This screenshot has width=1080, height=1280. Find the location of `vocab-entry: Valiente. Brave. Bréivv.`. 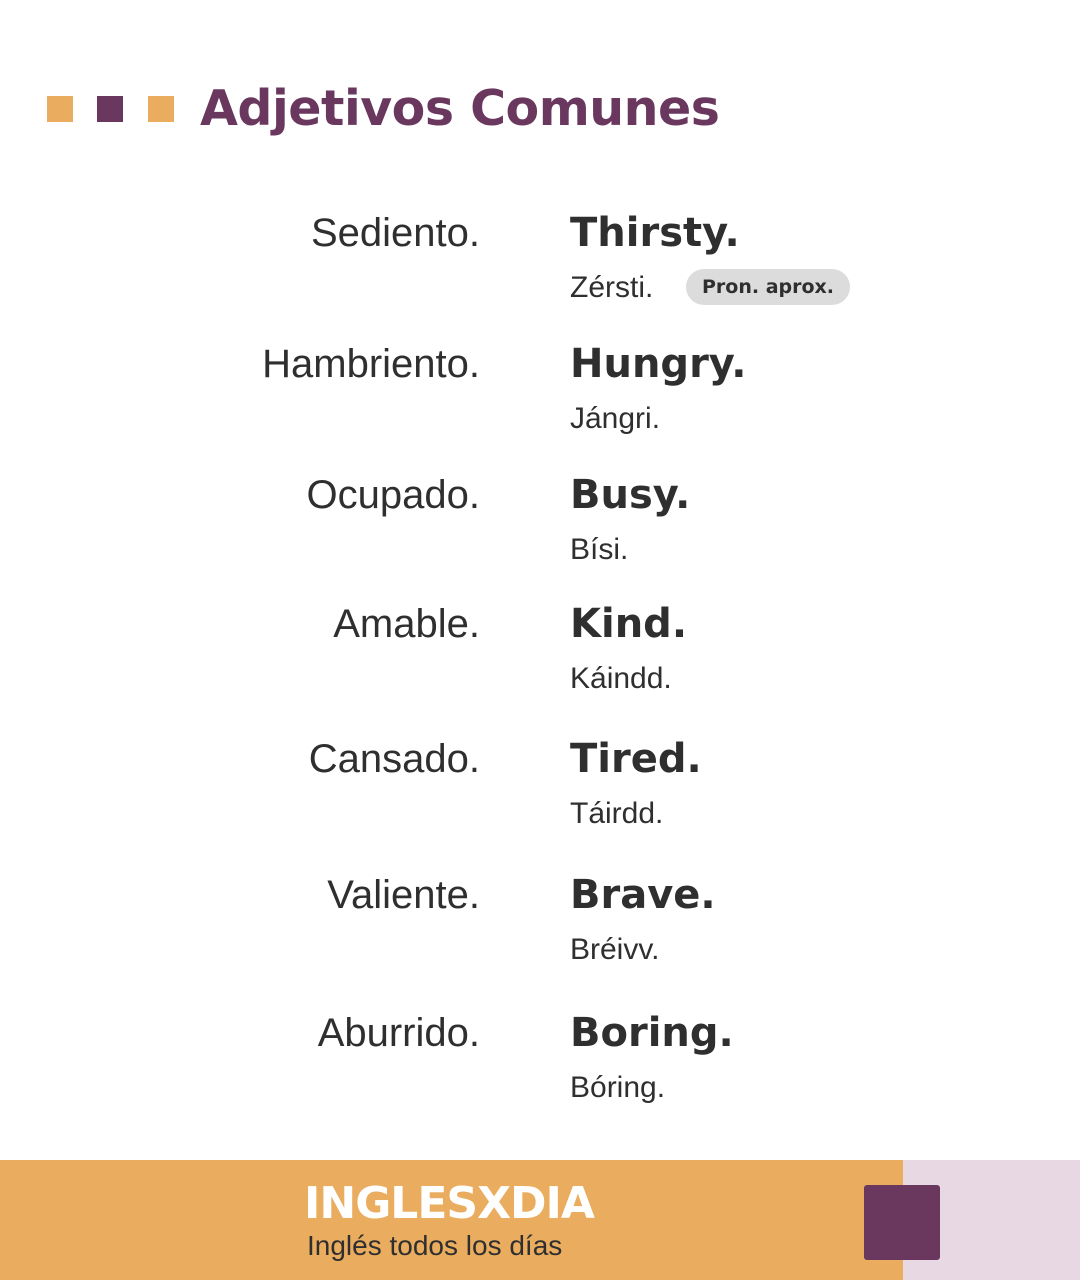

vocab-entry: Valiente. Brave. Bréivv. is located at coordinates (540, 928).